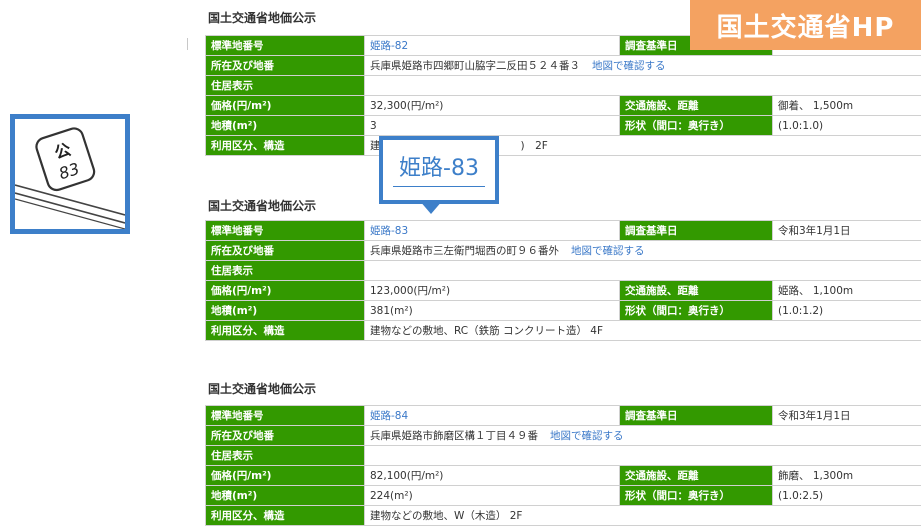  Describe the element at coordinates (563, 145) in the screenshot. I see `table-row: 利用区分、構造 建) 2F` at that location.